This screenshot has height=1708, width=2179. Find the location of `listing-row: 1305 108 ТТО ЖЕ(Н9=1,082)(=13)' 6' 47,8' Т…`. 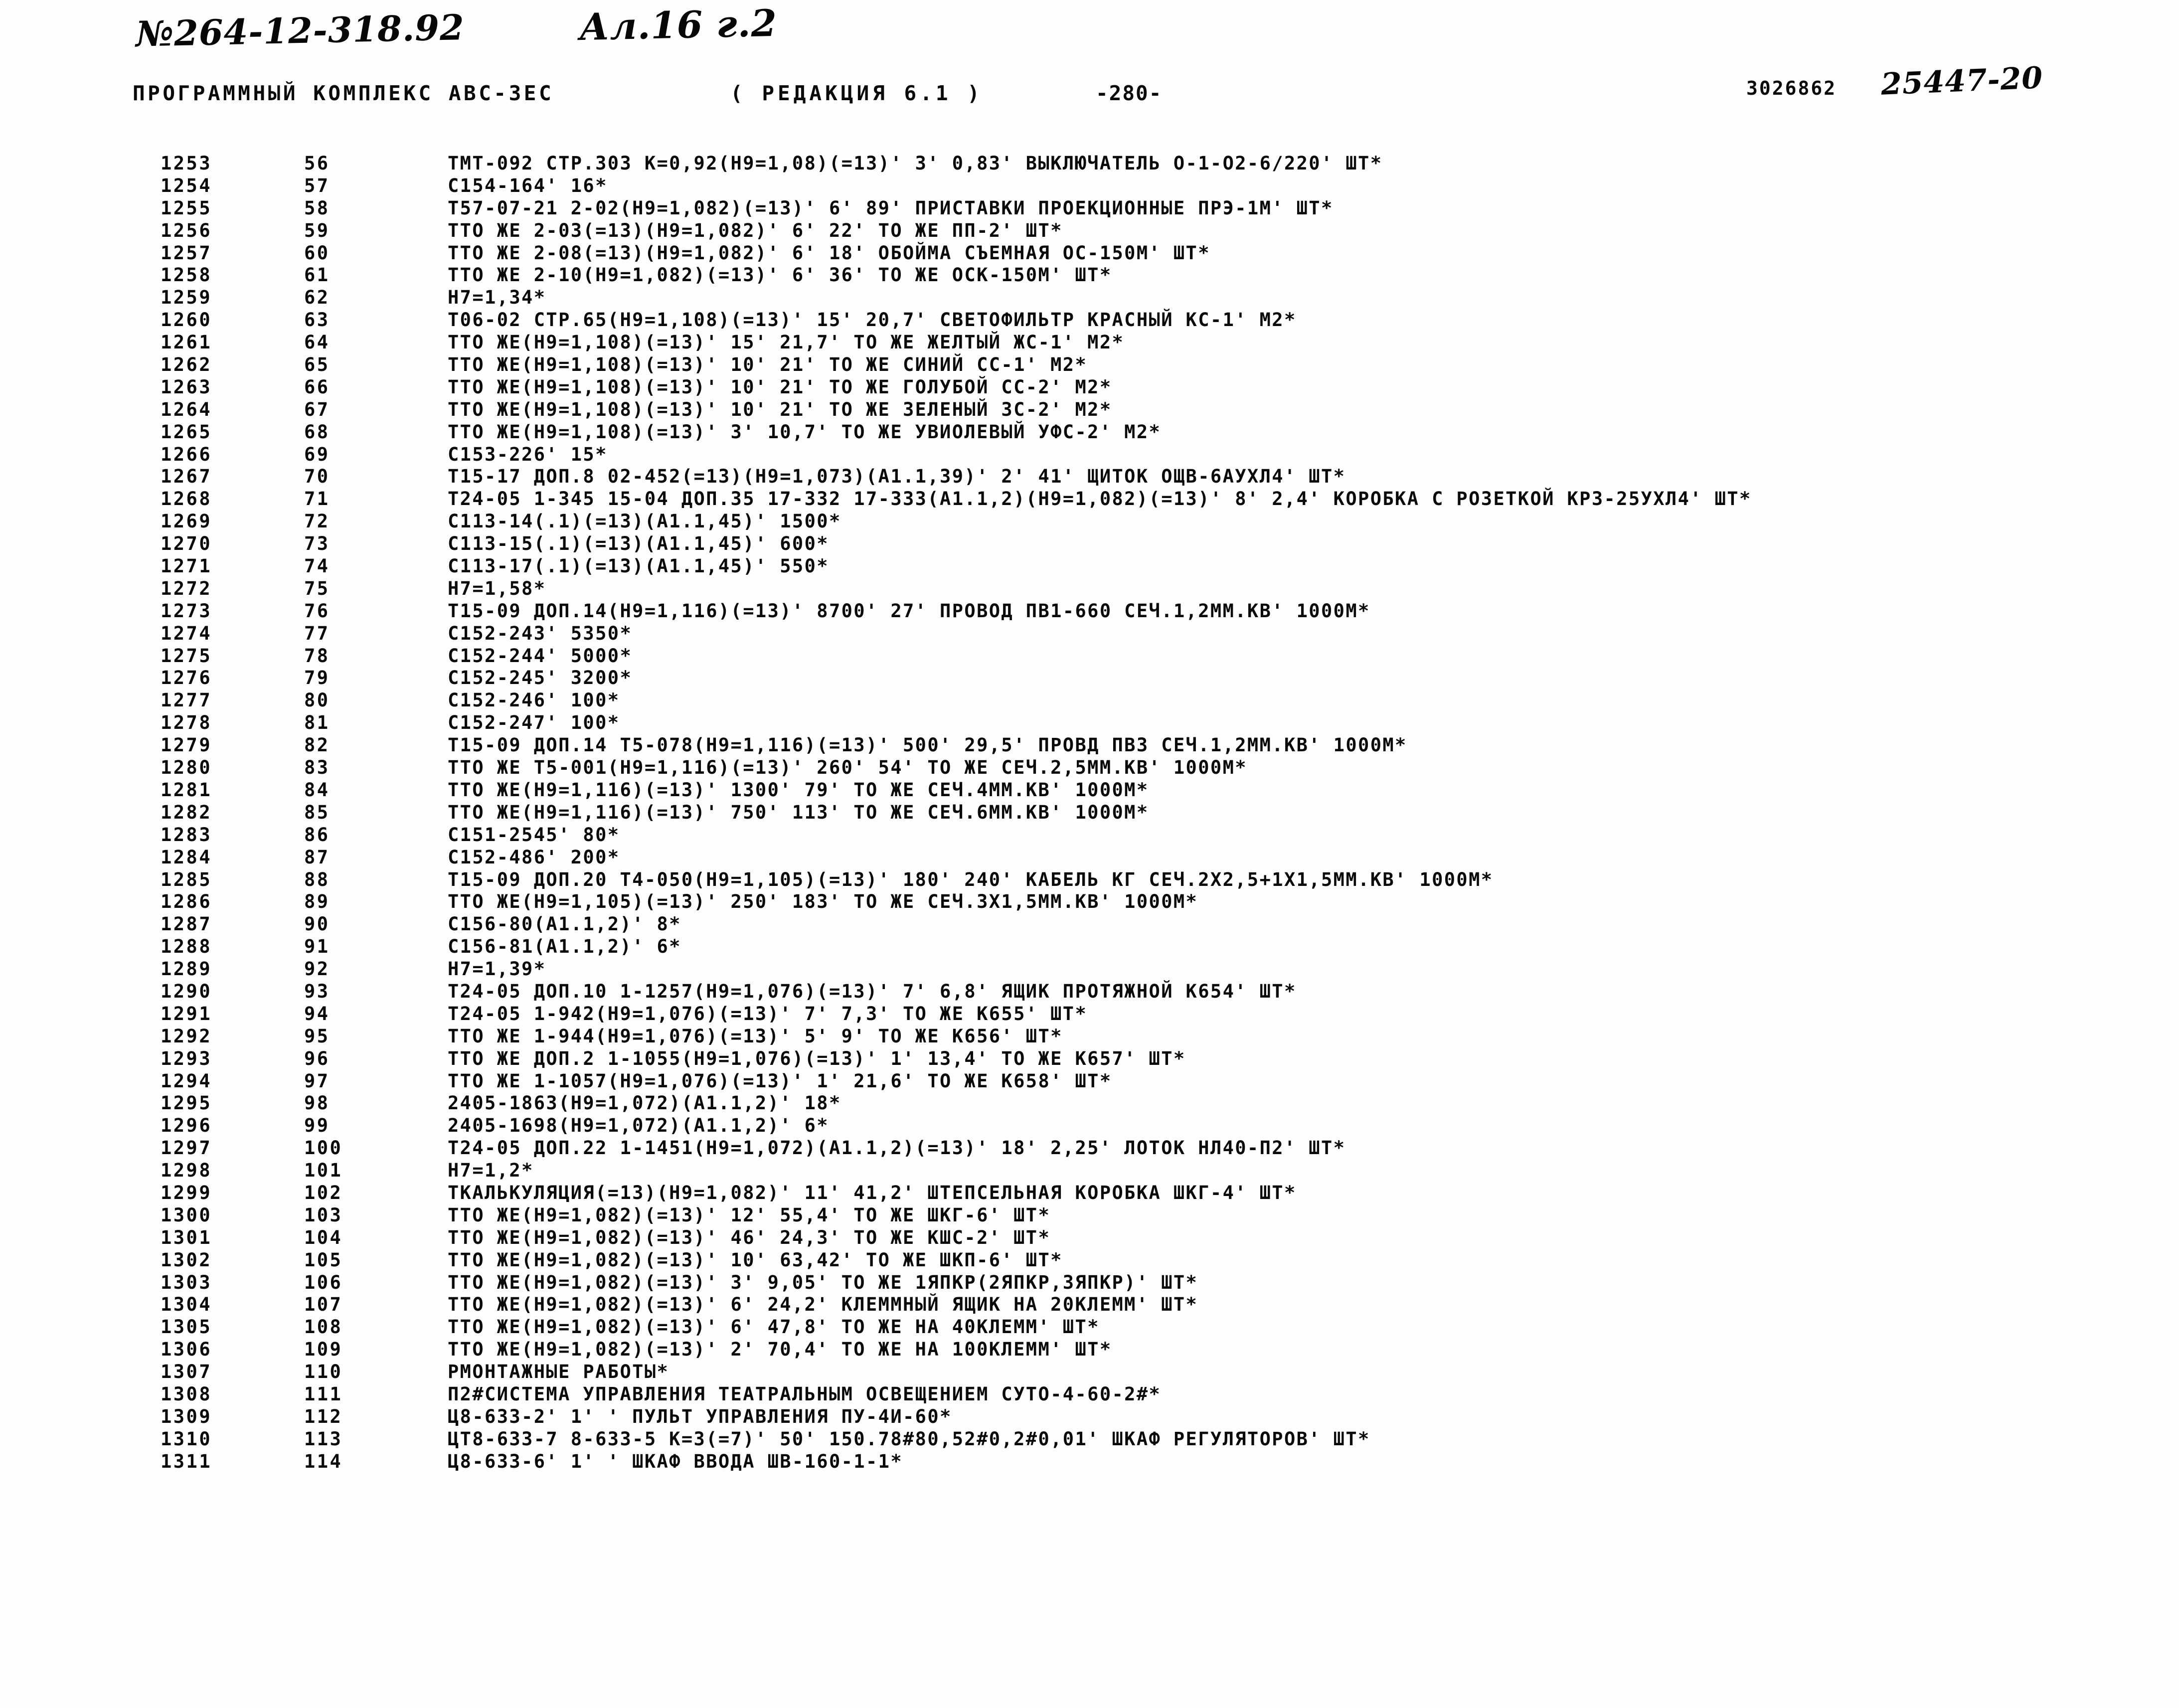

listing-row: 1305 108 ТТО ЖЕ(Н9=1,082)(=13)' 6' 47,8' Т… is located at coordinates (1089, 1327).